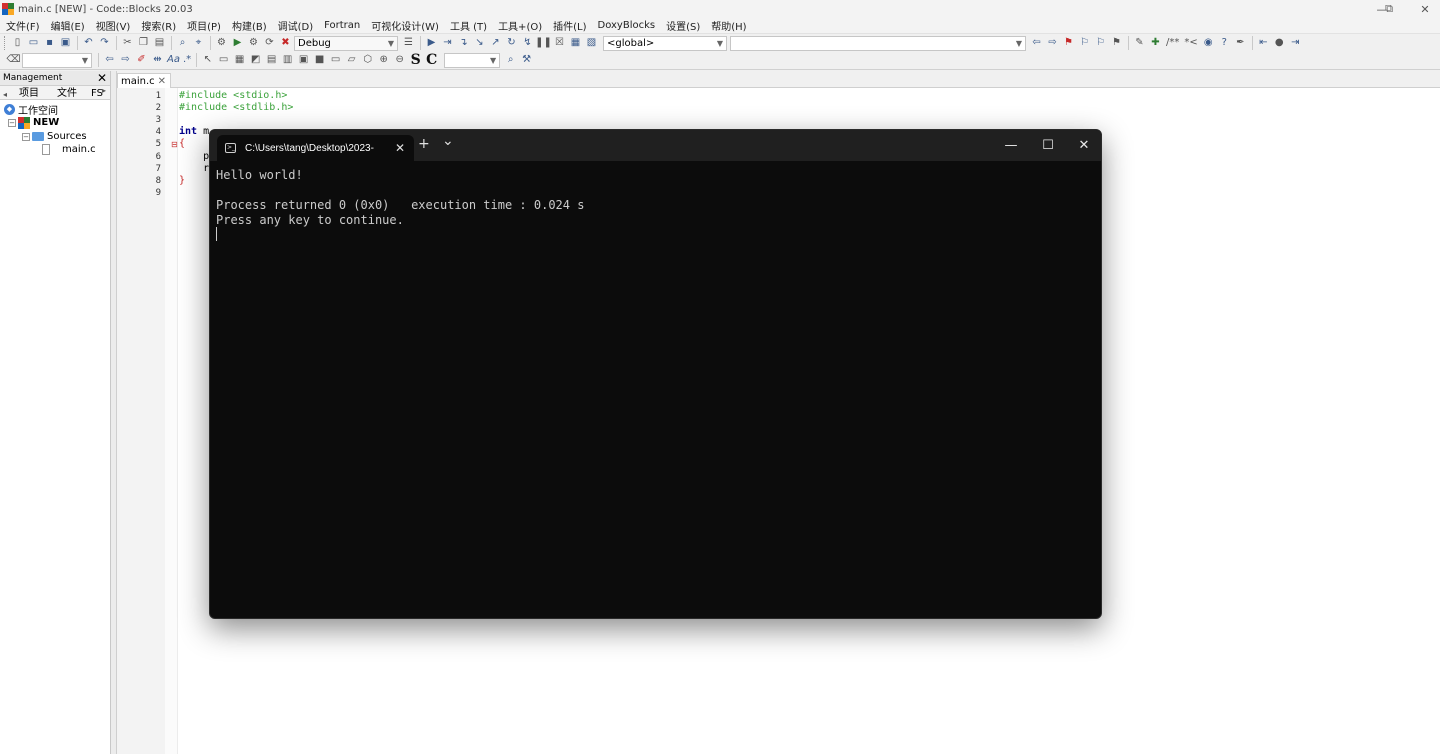 Image resolution: width=1440 pixels, height=754 pixels. I want to click on step-out-icon: ↗, so click(495, 43).